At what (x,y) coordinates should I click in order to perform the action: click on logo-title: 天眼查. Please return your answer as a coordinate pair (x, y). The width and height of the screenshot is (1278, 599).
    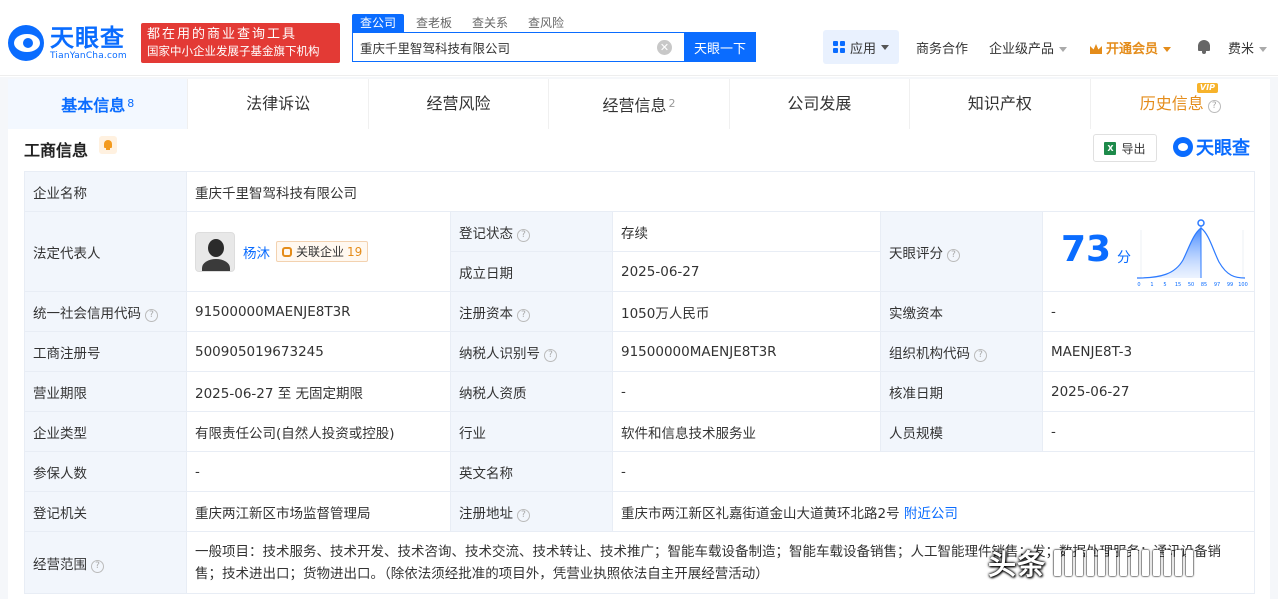
    Looking at the image, I should click on (87, 37).